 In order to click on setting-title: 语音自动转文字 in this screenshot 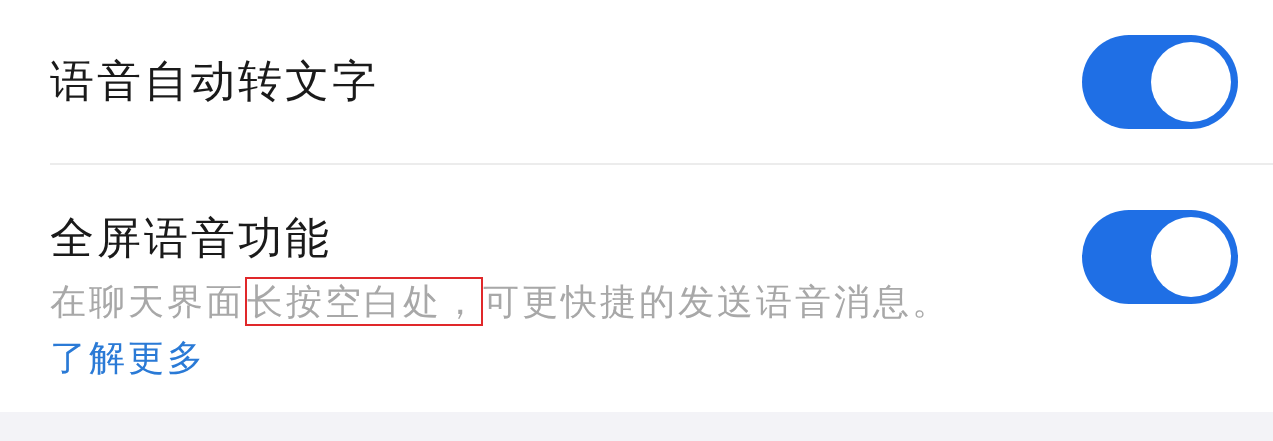, I will do `click(214, 81)`.